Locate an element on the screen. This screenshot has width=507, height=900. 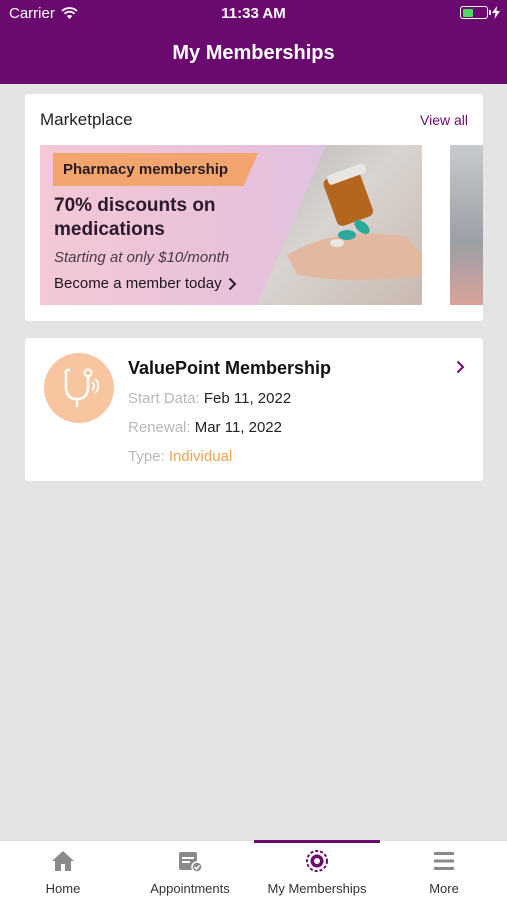
menu-icon is located at coordinates (444, 861).